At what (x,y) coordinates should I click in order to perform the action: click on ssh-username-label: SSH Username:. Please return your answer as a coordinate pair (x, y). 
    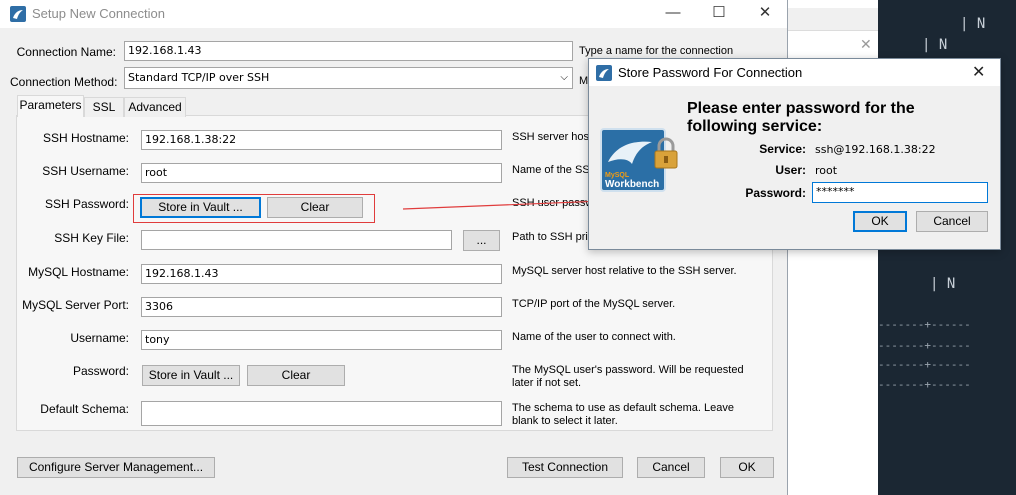
    Looking at the image, I should click on (85, 171).